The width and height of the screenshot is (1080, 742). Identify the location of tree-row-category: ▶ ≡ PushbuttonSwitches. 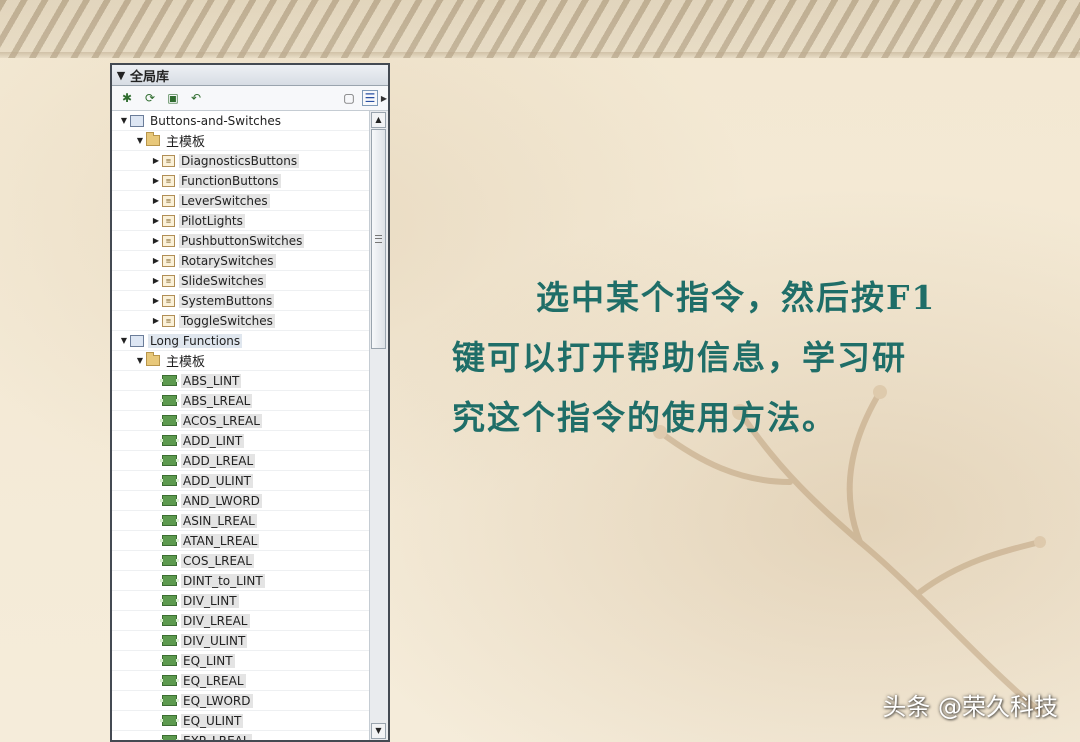
(241, 241).